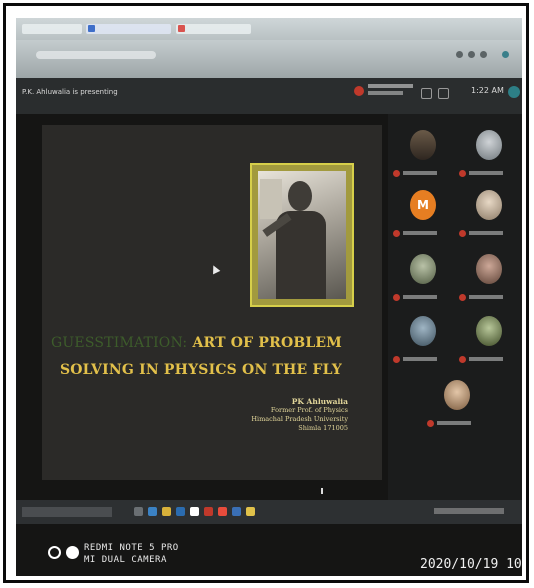  I want to click on portrait-frame, so click(302, 235).